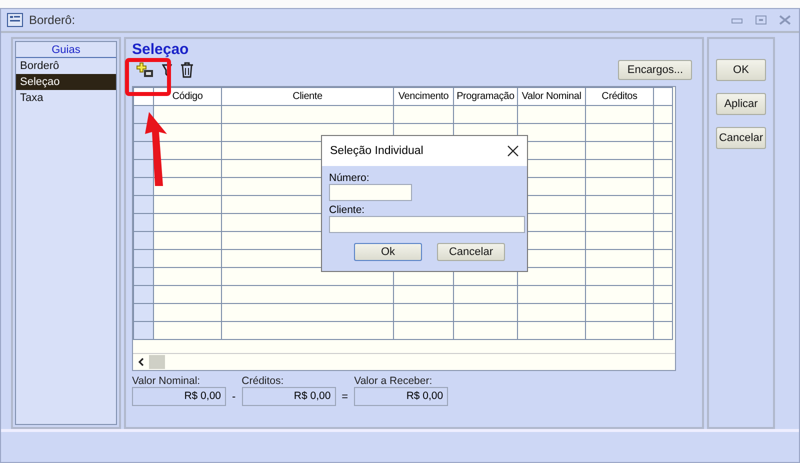 This screenshot has width=800, height=463. What do you see at coordinates (52, 20) in the screenshot?
I see `window-title: Borderô:` at bounding box center [52, 20].